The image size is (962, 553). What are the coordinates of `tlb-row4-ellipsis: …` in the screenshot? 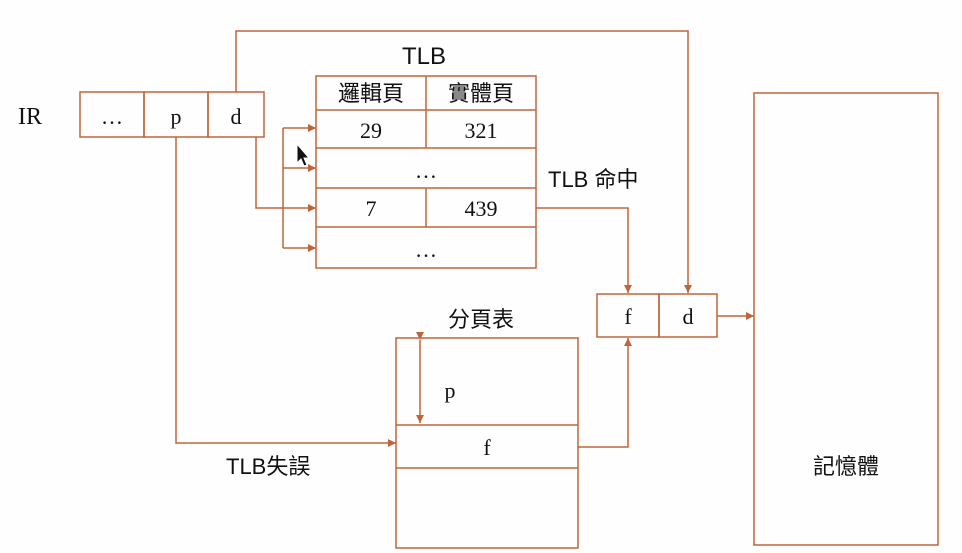 It's located at (426, 249).